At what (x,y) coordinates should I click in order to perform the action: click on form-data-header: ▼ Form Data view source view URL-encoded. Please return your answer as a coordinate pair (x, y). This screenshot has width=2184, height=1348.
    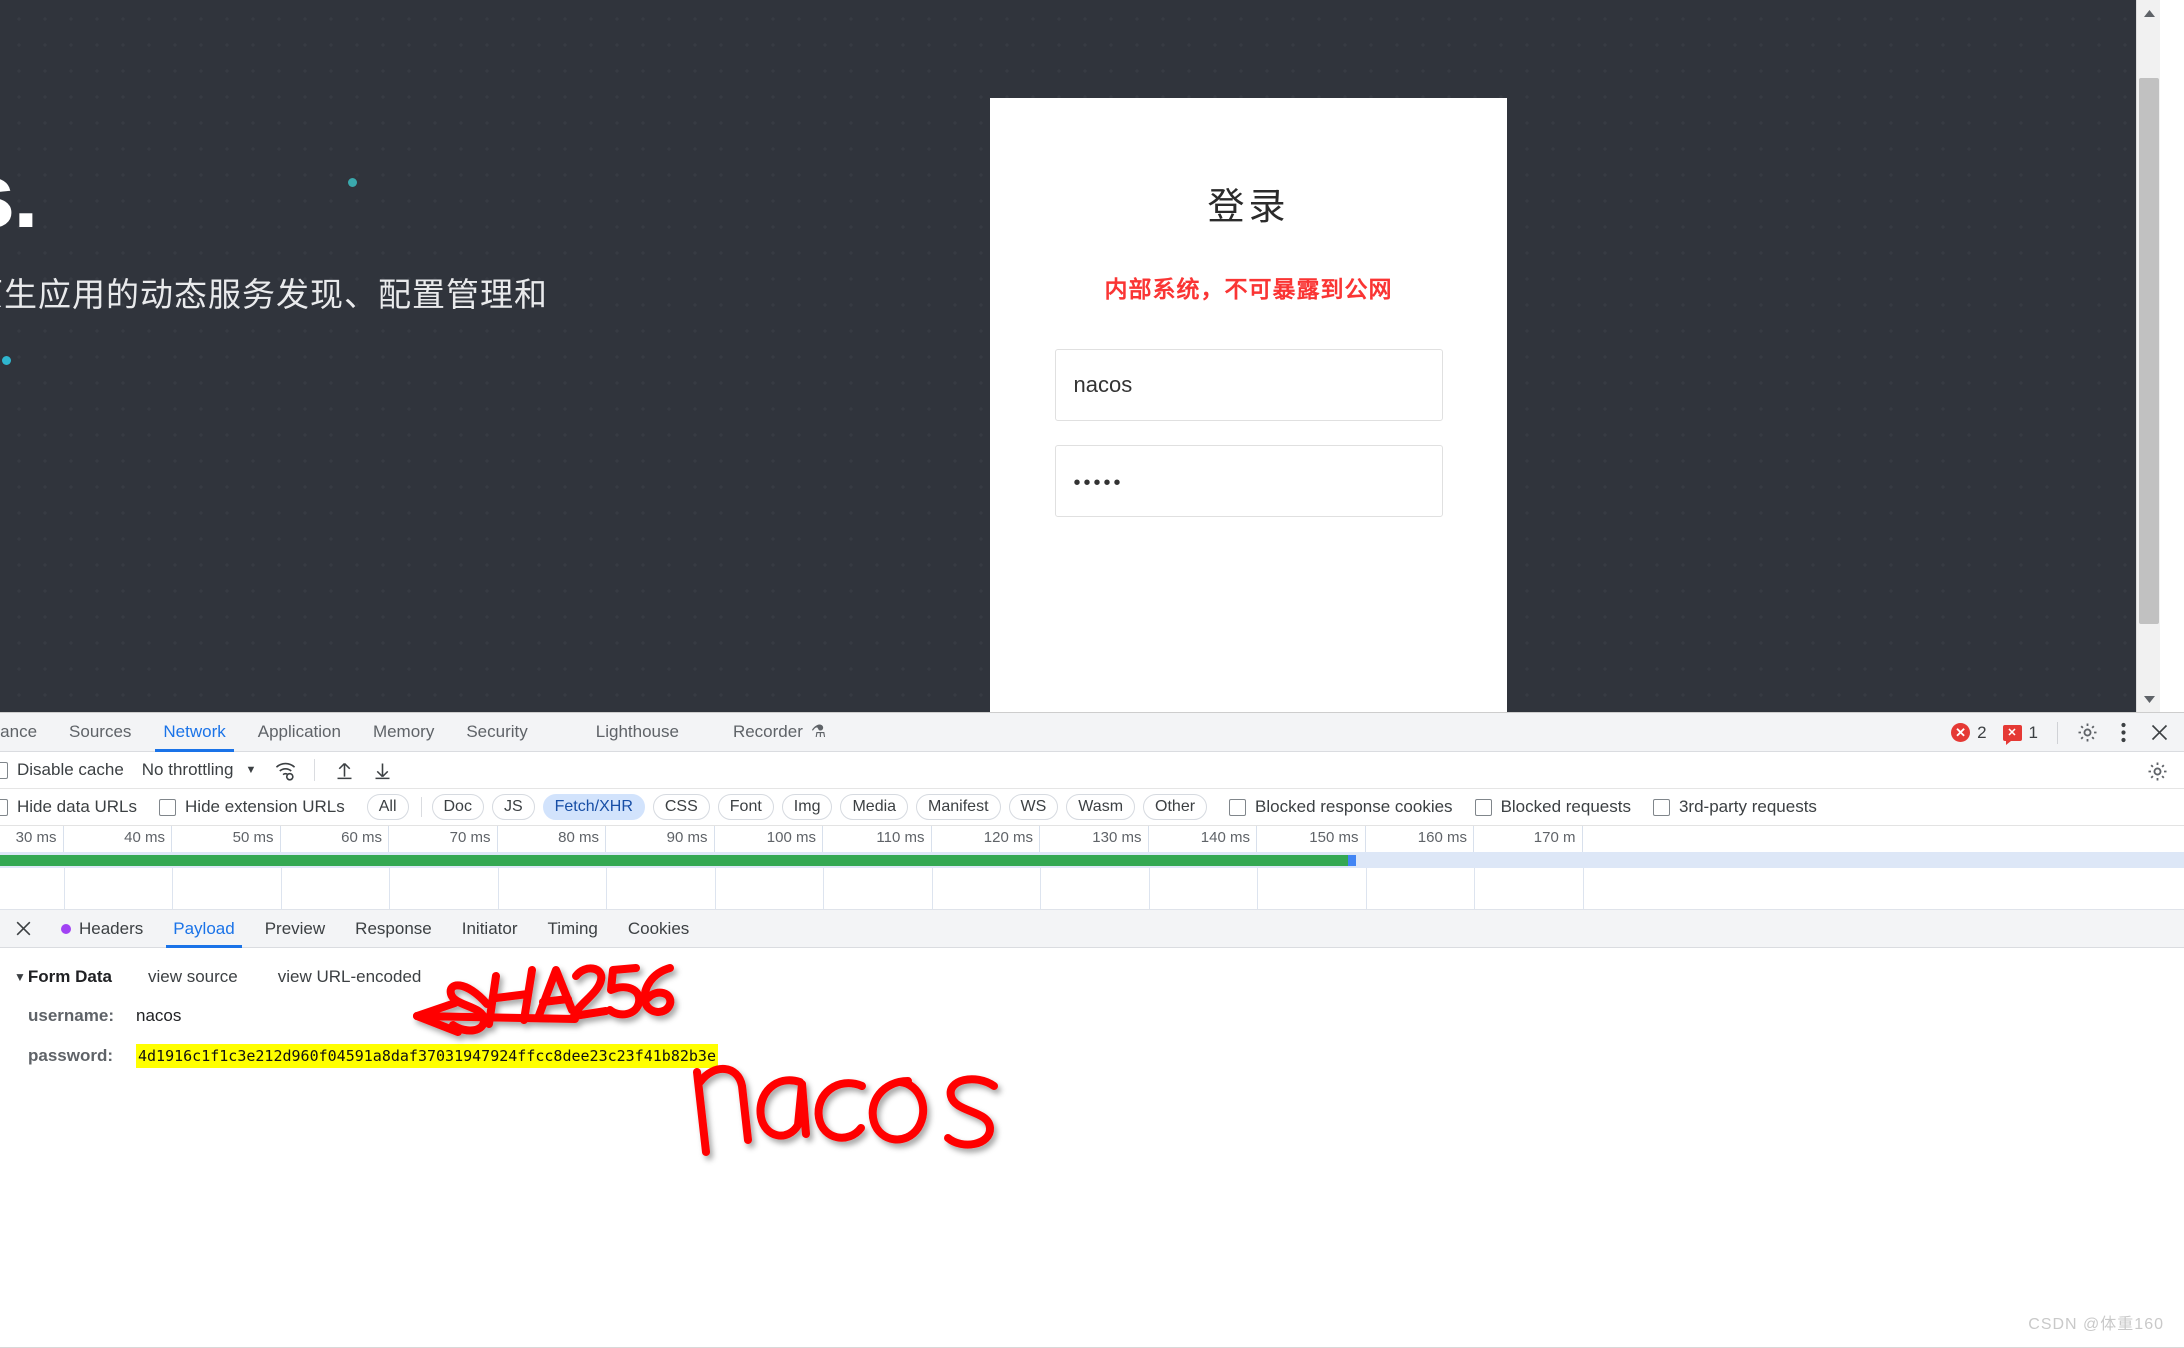
    Looking at the image, I should click on (1092, 977).